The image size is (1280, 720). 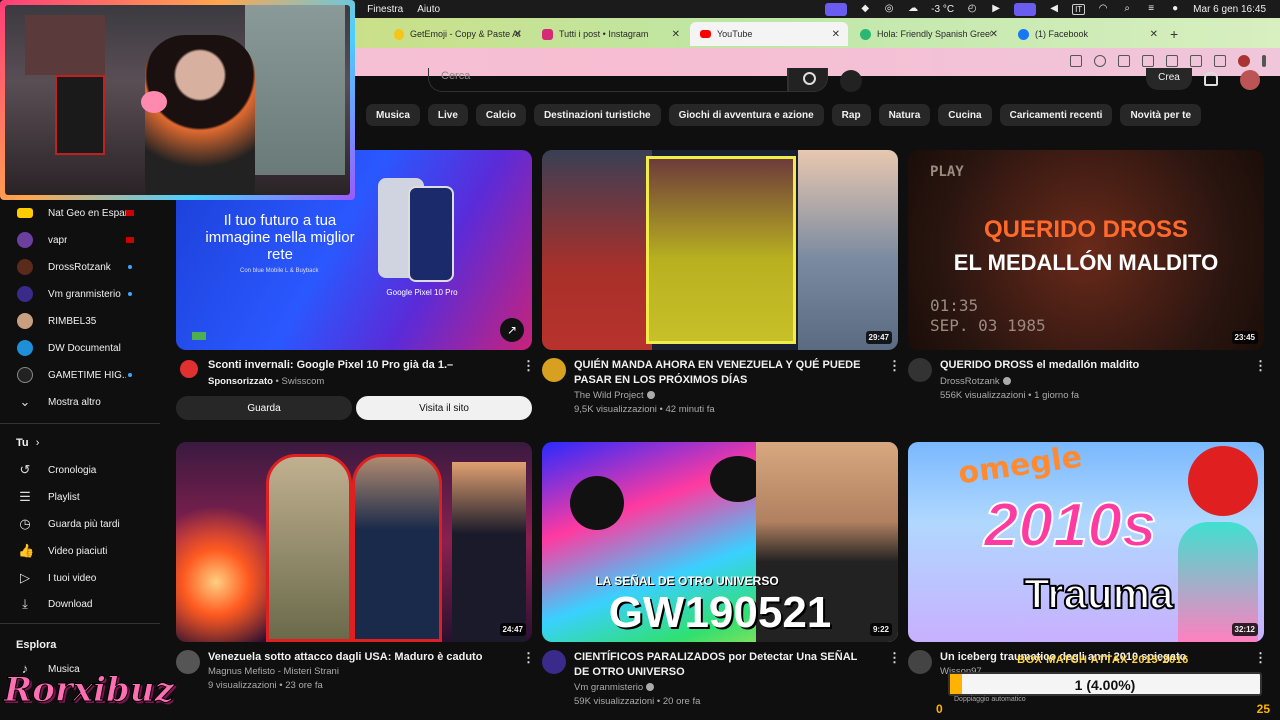 What do you see at coordinates (1025, 9) in the screenshot?
I see `window-switcher-icon` at bounding box center [1025, 9].